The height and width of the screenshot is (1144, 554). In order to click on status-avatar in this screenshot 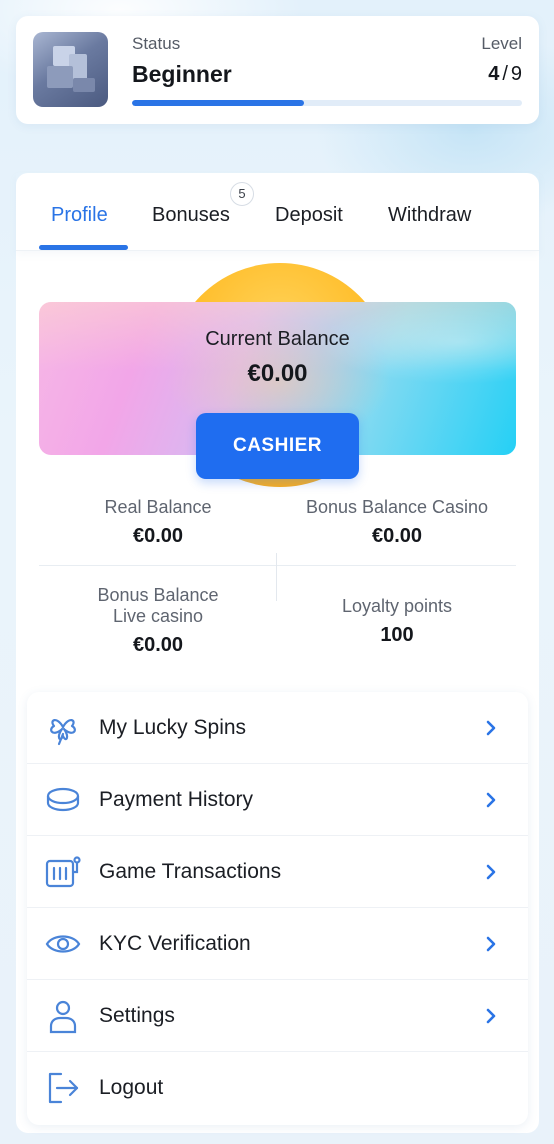, I will do `click(70, 69)`.